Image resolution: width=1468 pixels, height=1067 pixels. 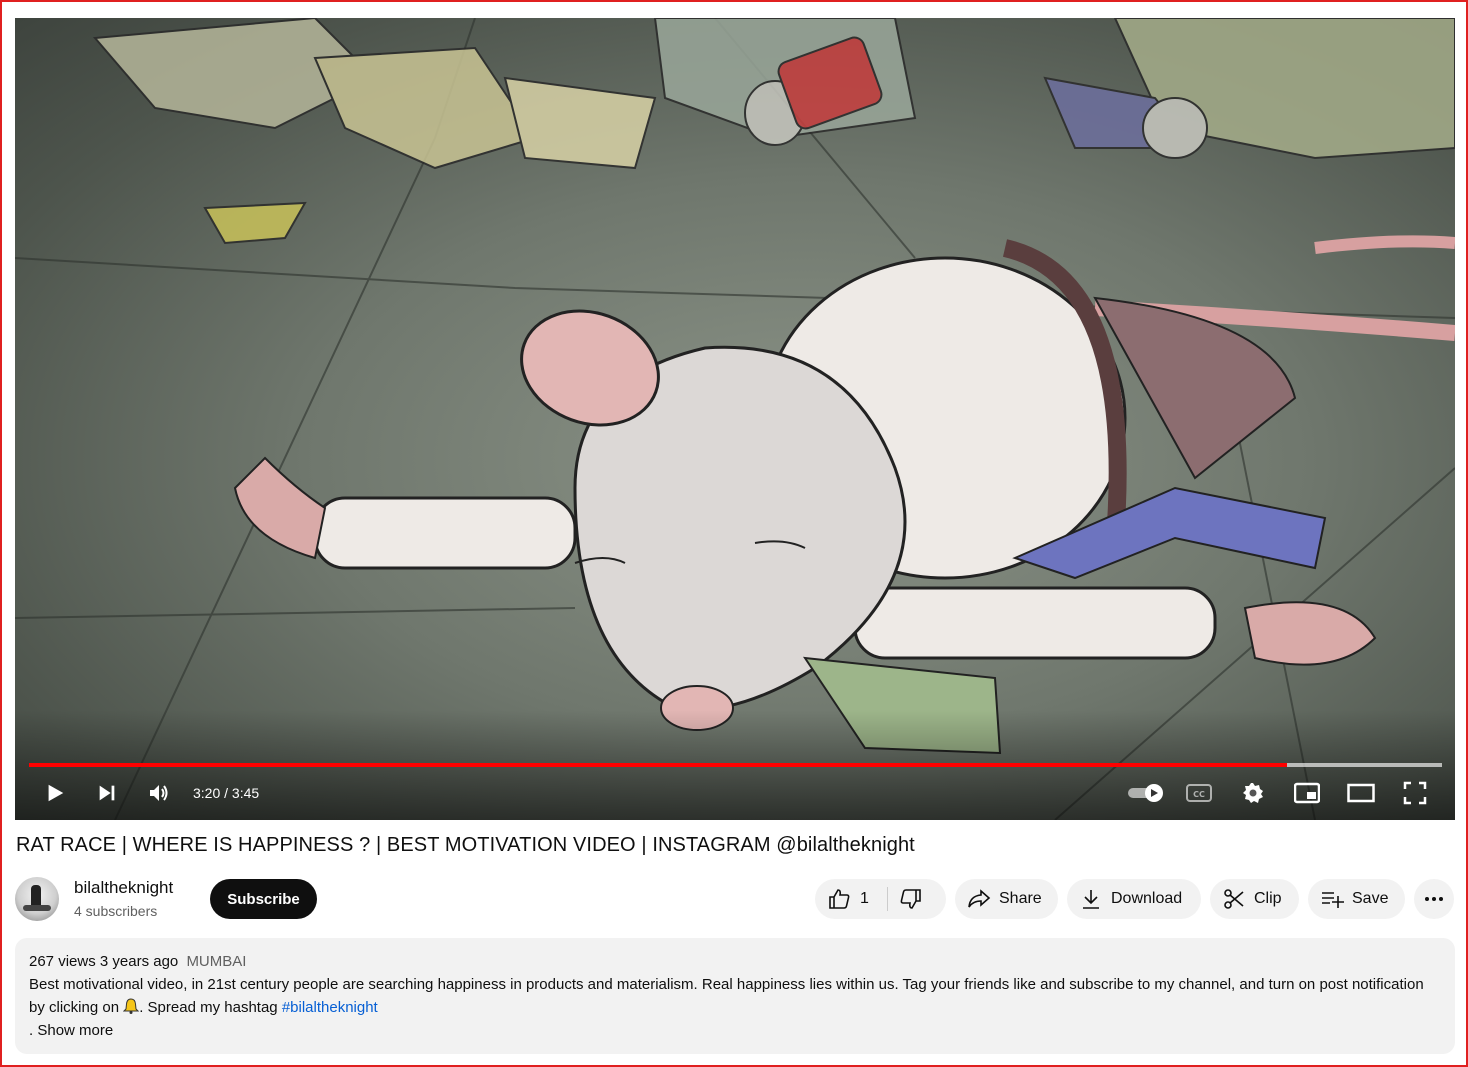 What do you see at coordinates (123, 888) in the screenshot?
I see `channel-name: bilaltheknight` at bounding box center [123, 888].